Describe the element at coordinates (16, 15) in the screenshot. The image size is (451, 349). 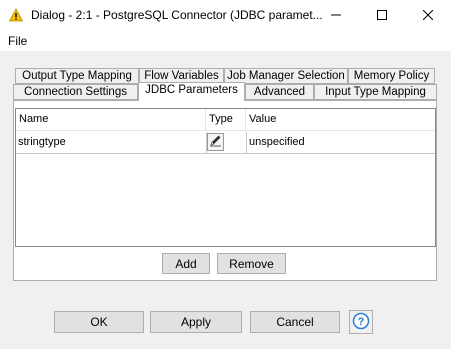
I see `warning-triangle-icon` at that location.